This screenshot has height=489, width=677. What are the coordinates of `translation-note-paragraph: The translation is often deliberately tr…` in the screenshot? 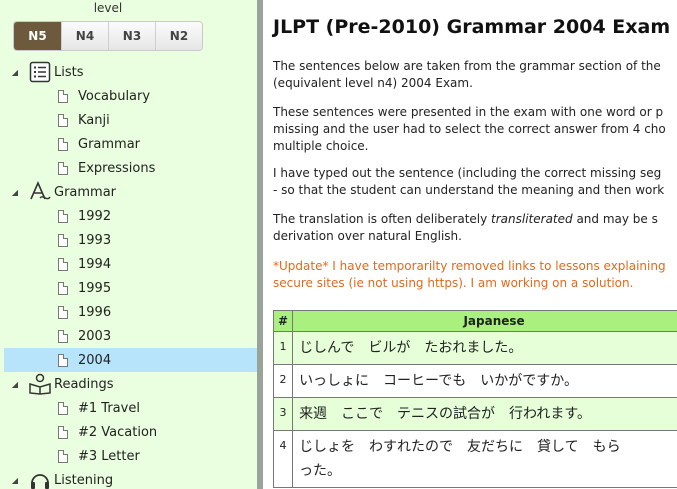 It's located at (465, 227).